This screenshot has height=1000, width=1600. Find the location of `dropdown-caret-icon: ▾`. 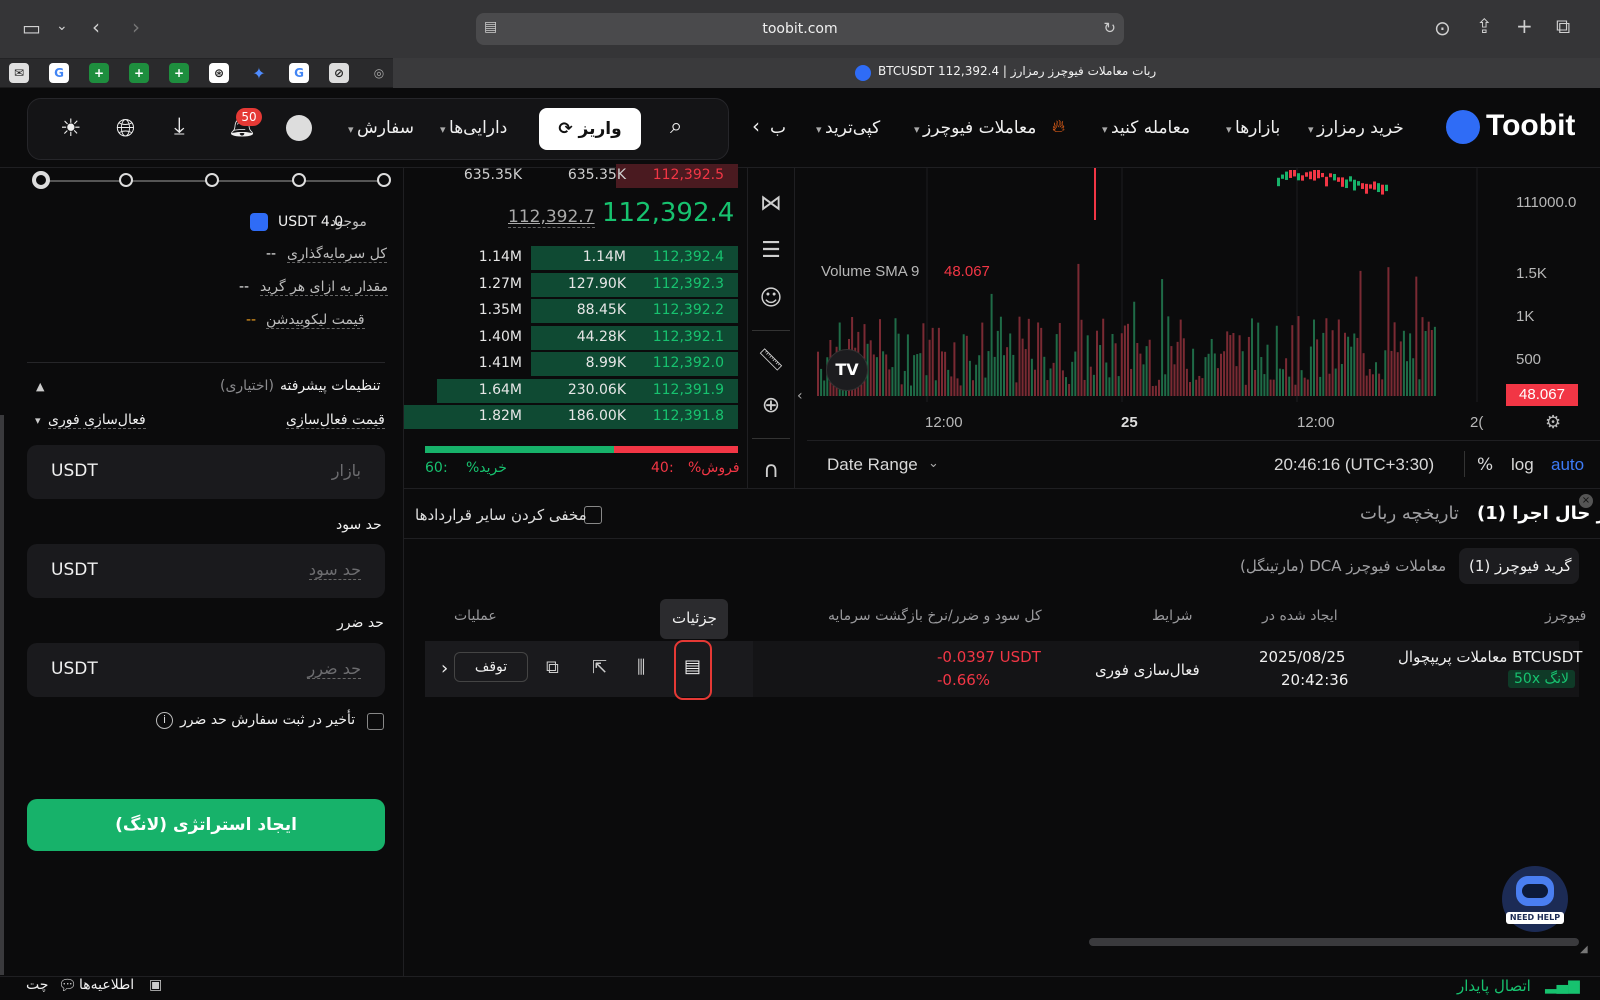

dropdown-caret-icon: ▾ is located at coordinates (38, 420).